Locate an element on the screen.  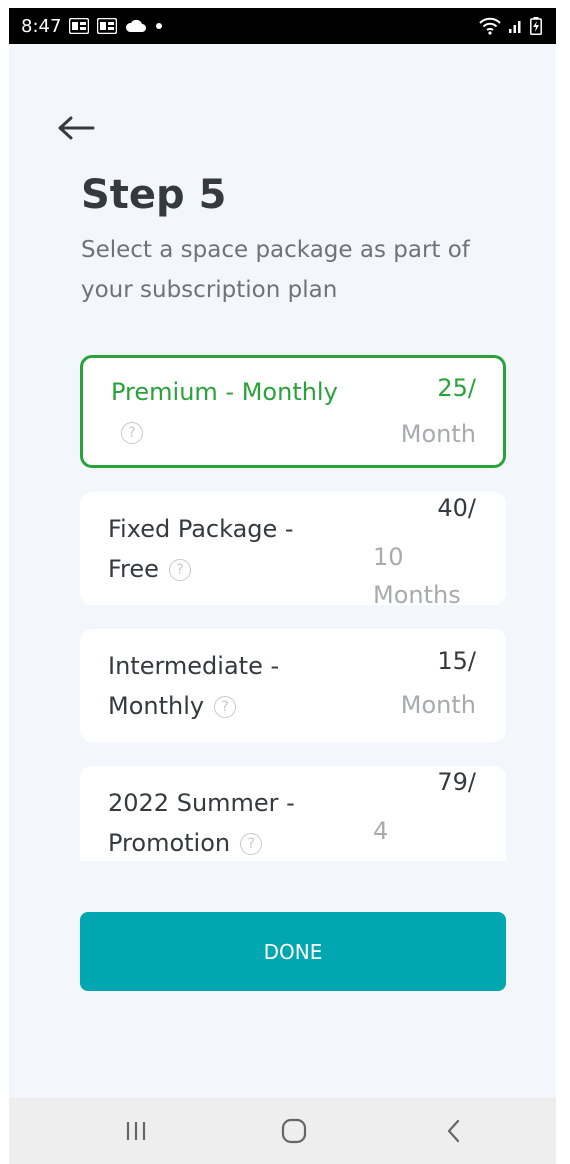
dot-icon is located at coordinates (159, 26).